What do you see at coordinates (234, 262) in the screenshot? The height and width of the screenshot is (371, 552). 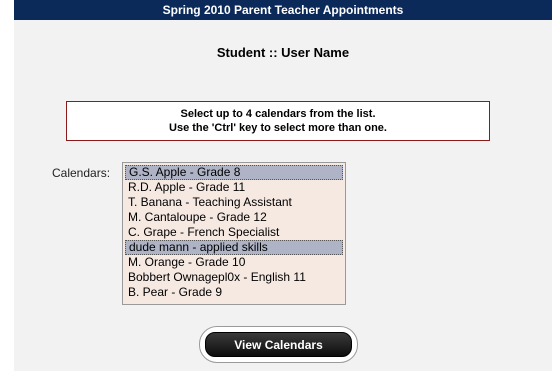 I see `calendar-option: M. Orange - Grade 10` at bounding box center [234, 262].